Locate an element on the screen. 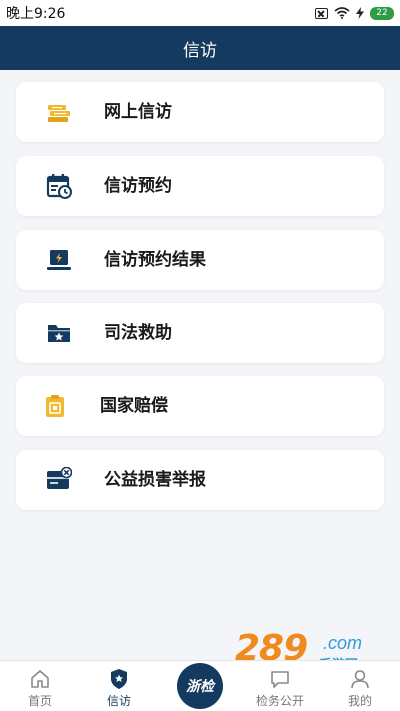  menu-label: 网上信访 is located at coordinates (138, 112).